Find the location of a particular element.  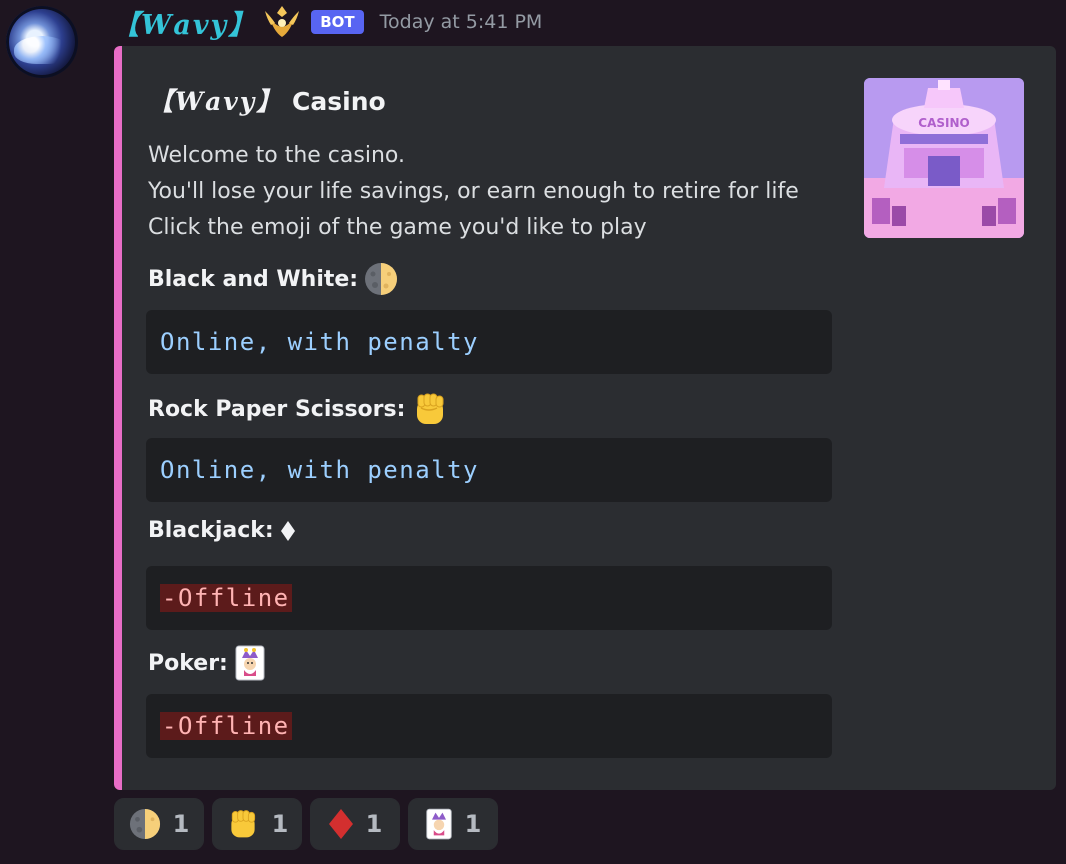

bot-username: 【𝑾𝒂𝒗𝒚】 is located at coordinates (184, 22).